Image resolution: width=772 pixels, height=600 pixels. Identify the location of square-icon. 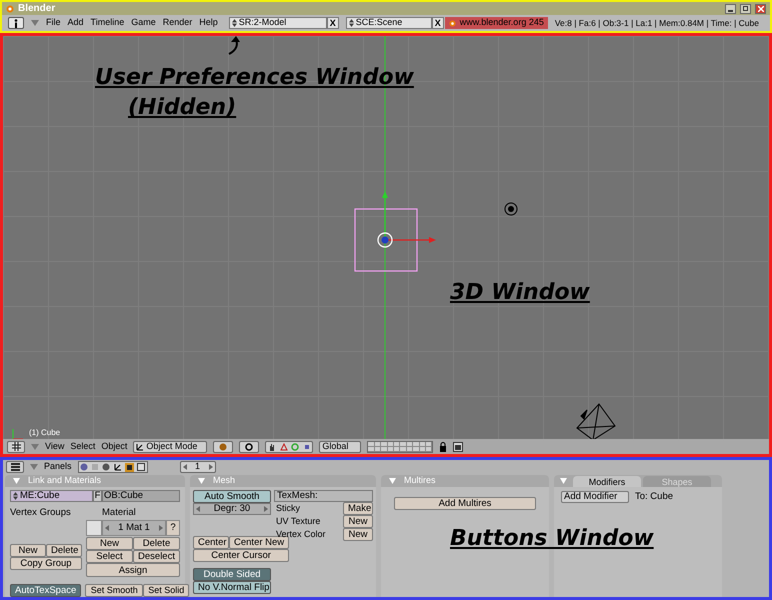
(306, 446).